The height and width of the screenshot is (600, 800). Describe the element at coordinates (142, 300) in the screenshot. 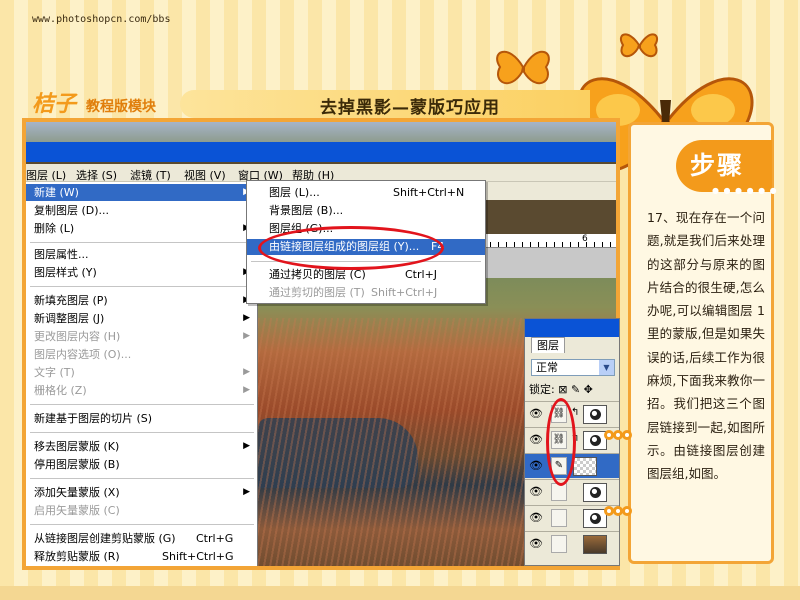

I see `menu-item-new-fill-layer: 新填充图层 (P) ▶` at that location.